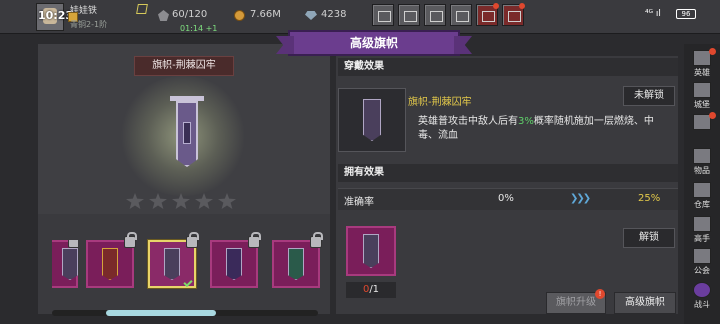 This screenshot has width=720, height=324. What do you see at coordinates (371, 290) in the screenshot?
I see `cost-count: 0/1` at bounding box center [371, 290].